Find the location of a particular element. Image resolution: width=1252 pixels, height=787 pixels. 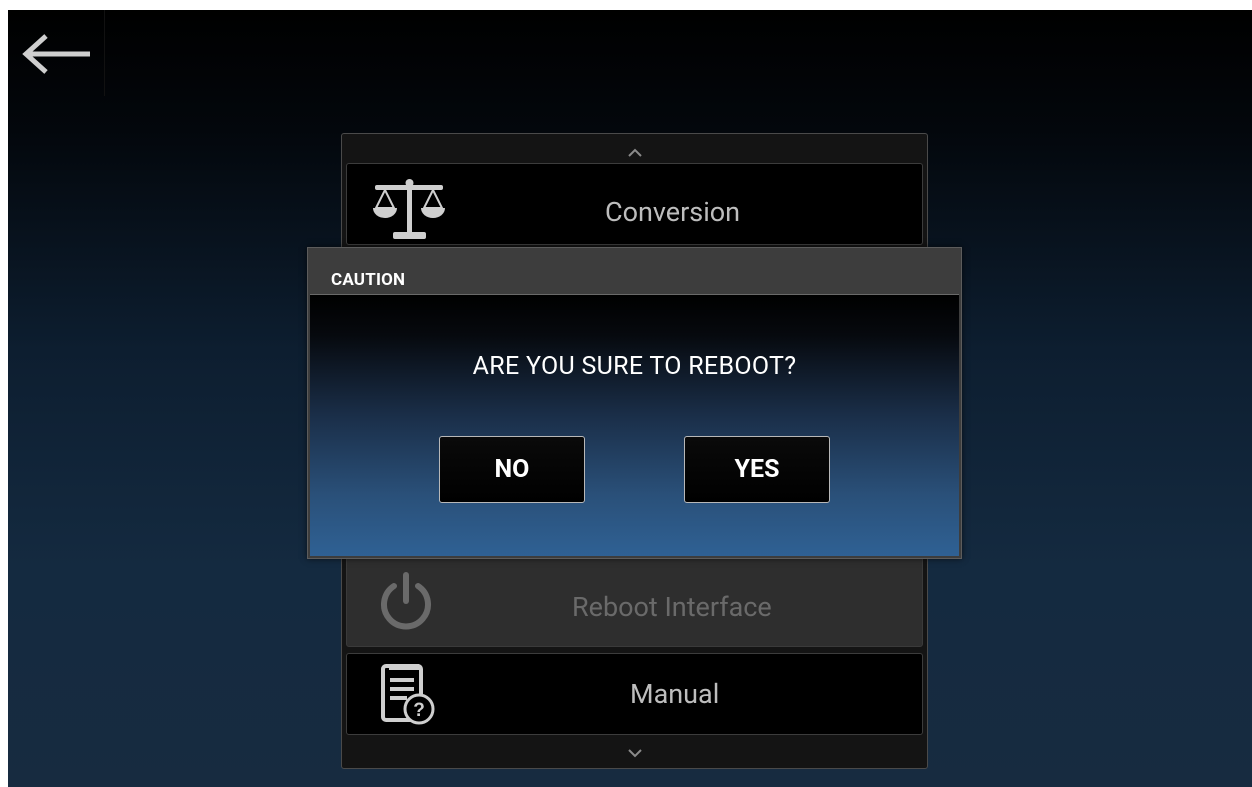

chevron-up-icon is located at coordinates (634, 152).